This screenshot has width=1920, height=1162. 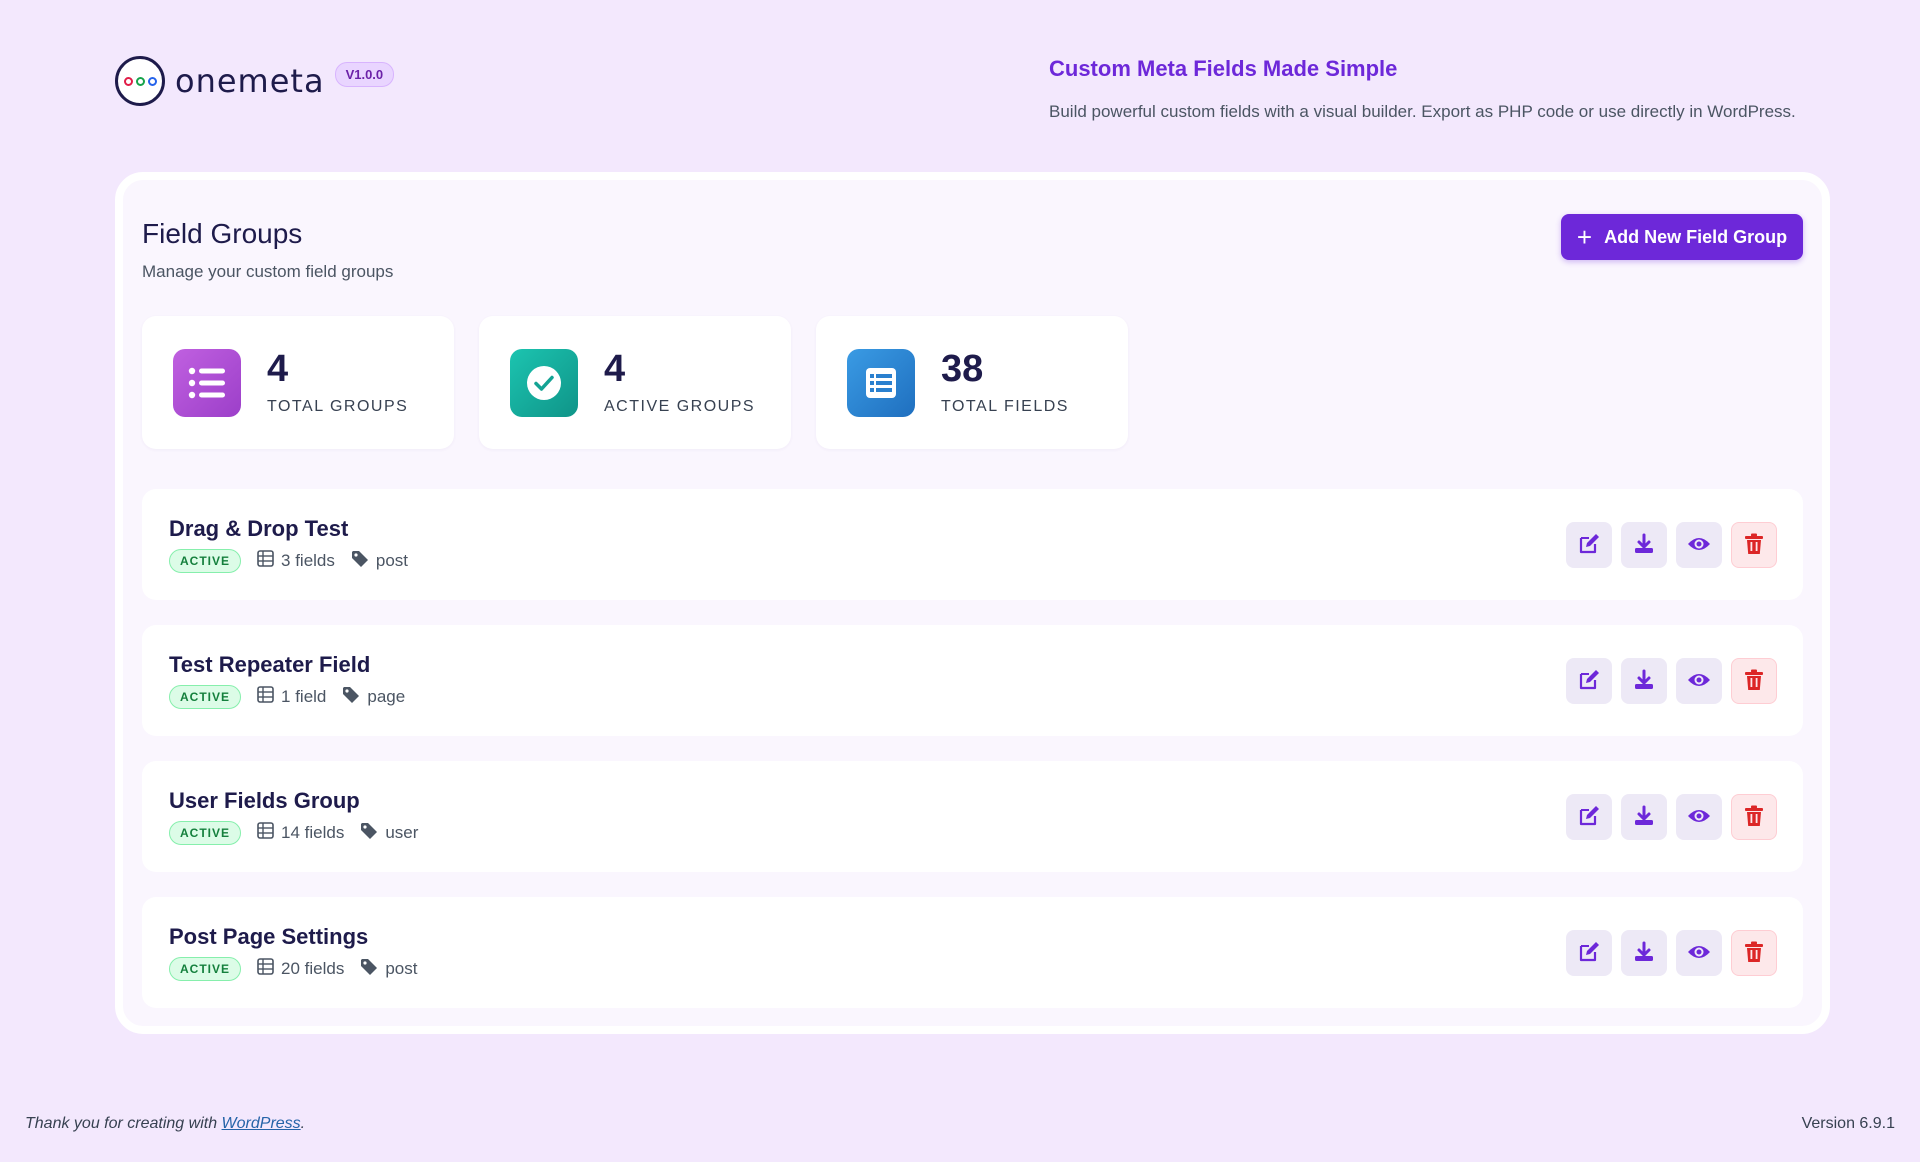 What do you see at coordinates (268, 937) in the screenshot?
I see `group-name: Post Page Settings` at bounding box center [268, 937].